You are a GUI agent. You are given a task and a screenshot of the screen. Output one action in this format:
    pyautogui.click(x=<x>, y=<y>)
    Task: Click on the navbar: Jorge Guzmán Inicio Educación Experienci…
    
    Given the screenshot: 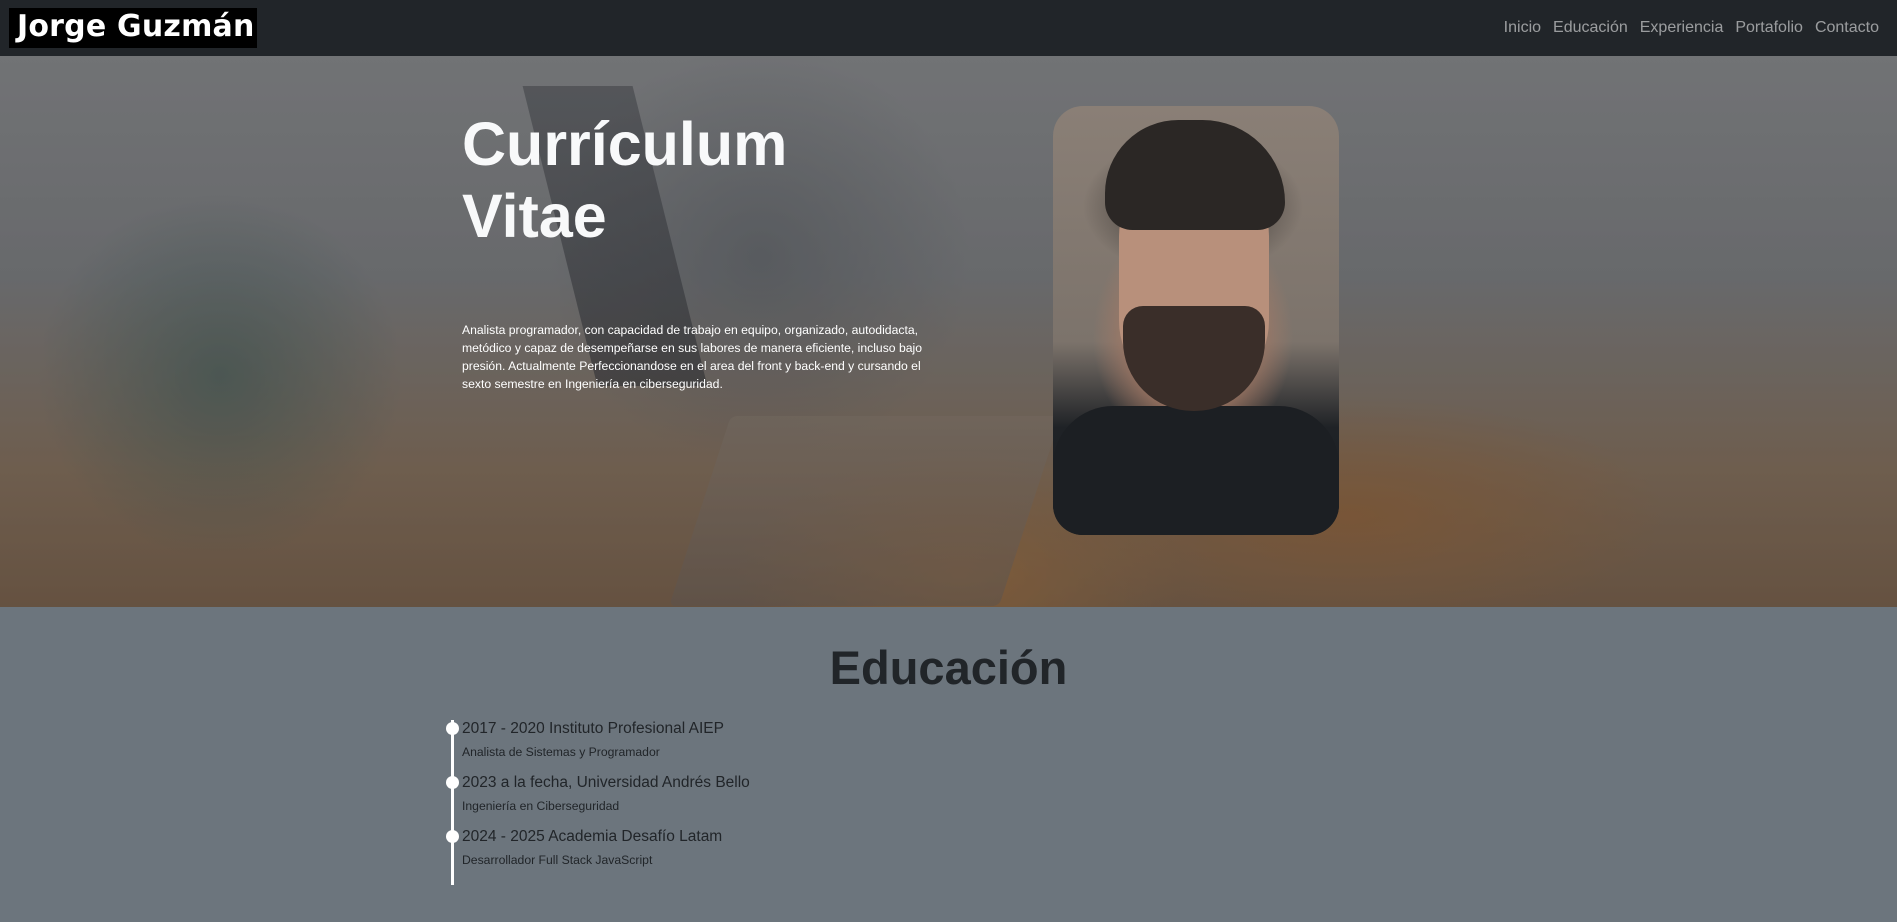 What is the action you would take?
    pyautogui.click(x=948, y=28)
    